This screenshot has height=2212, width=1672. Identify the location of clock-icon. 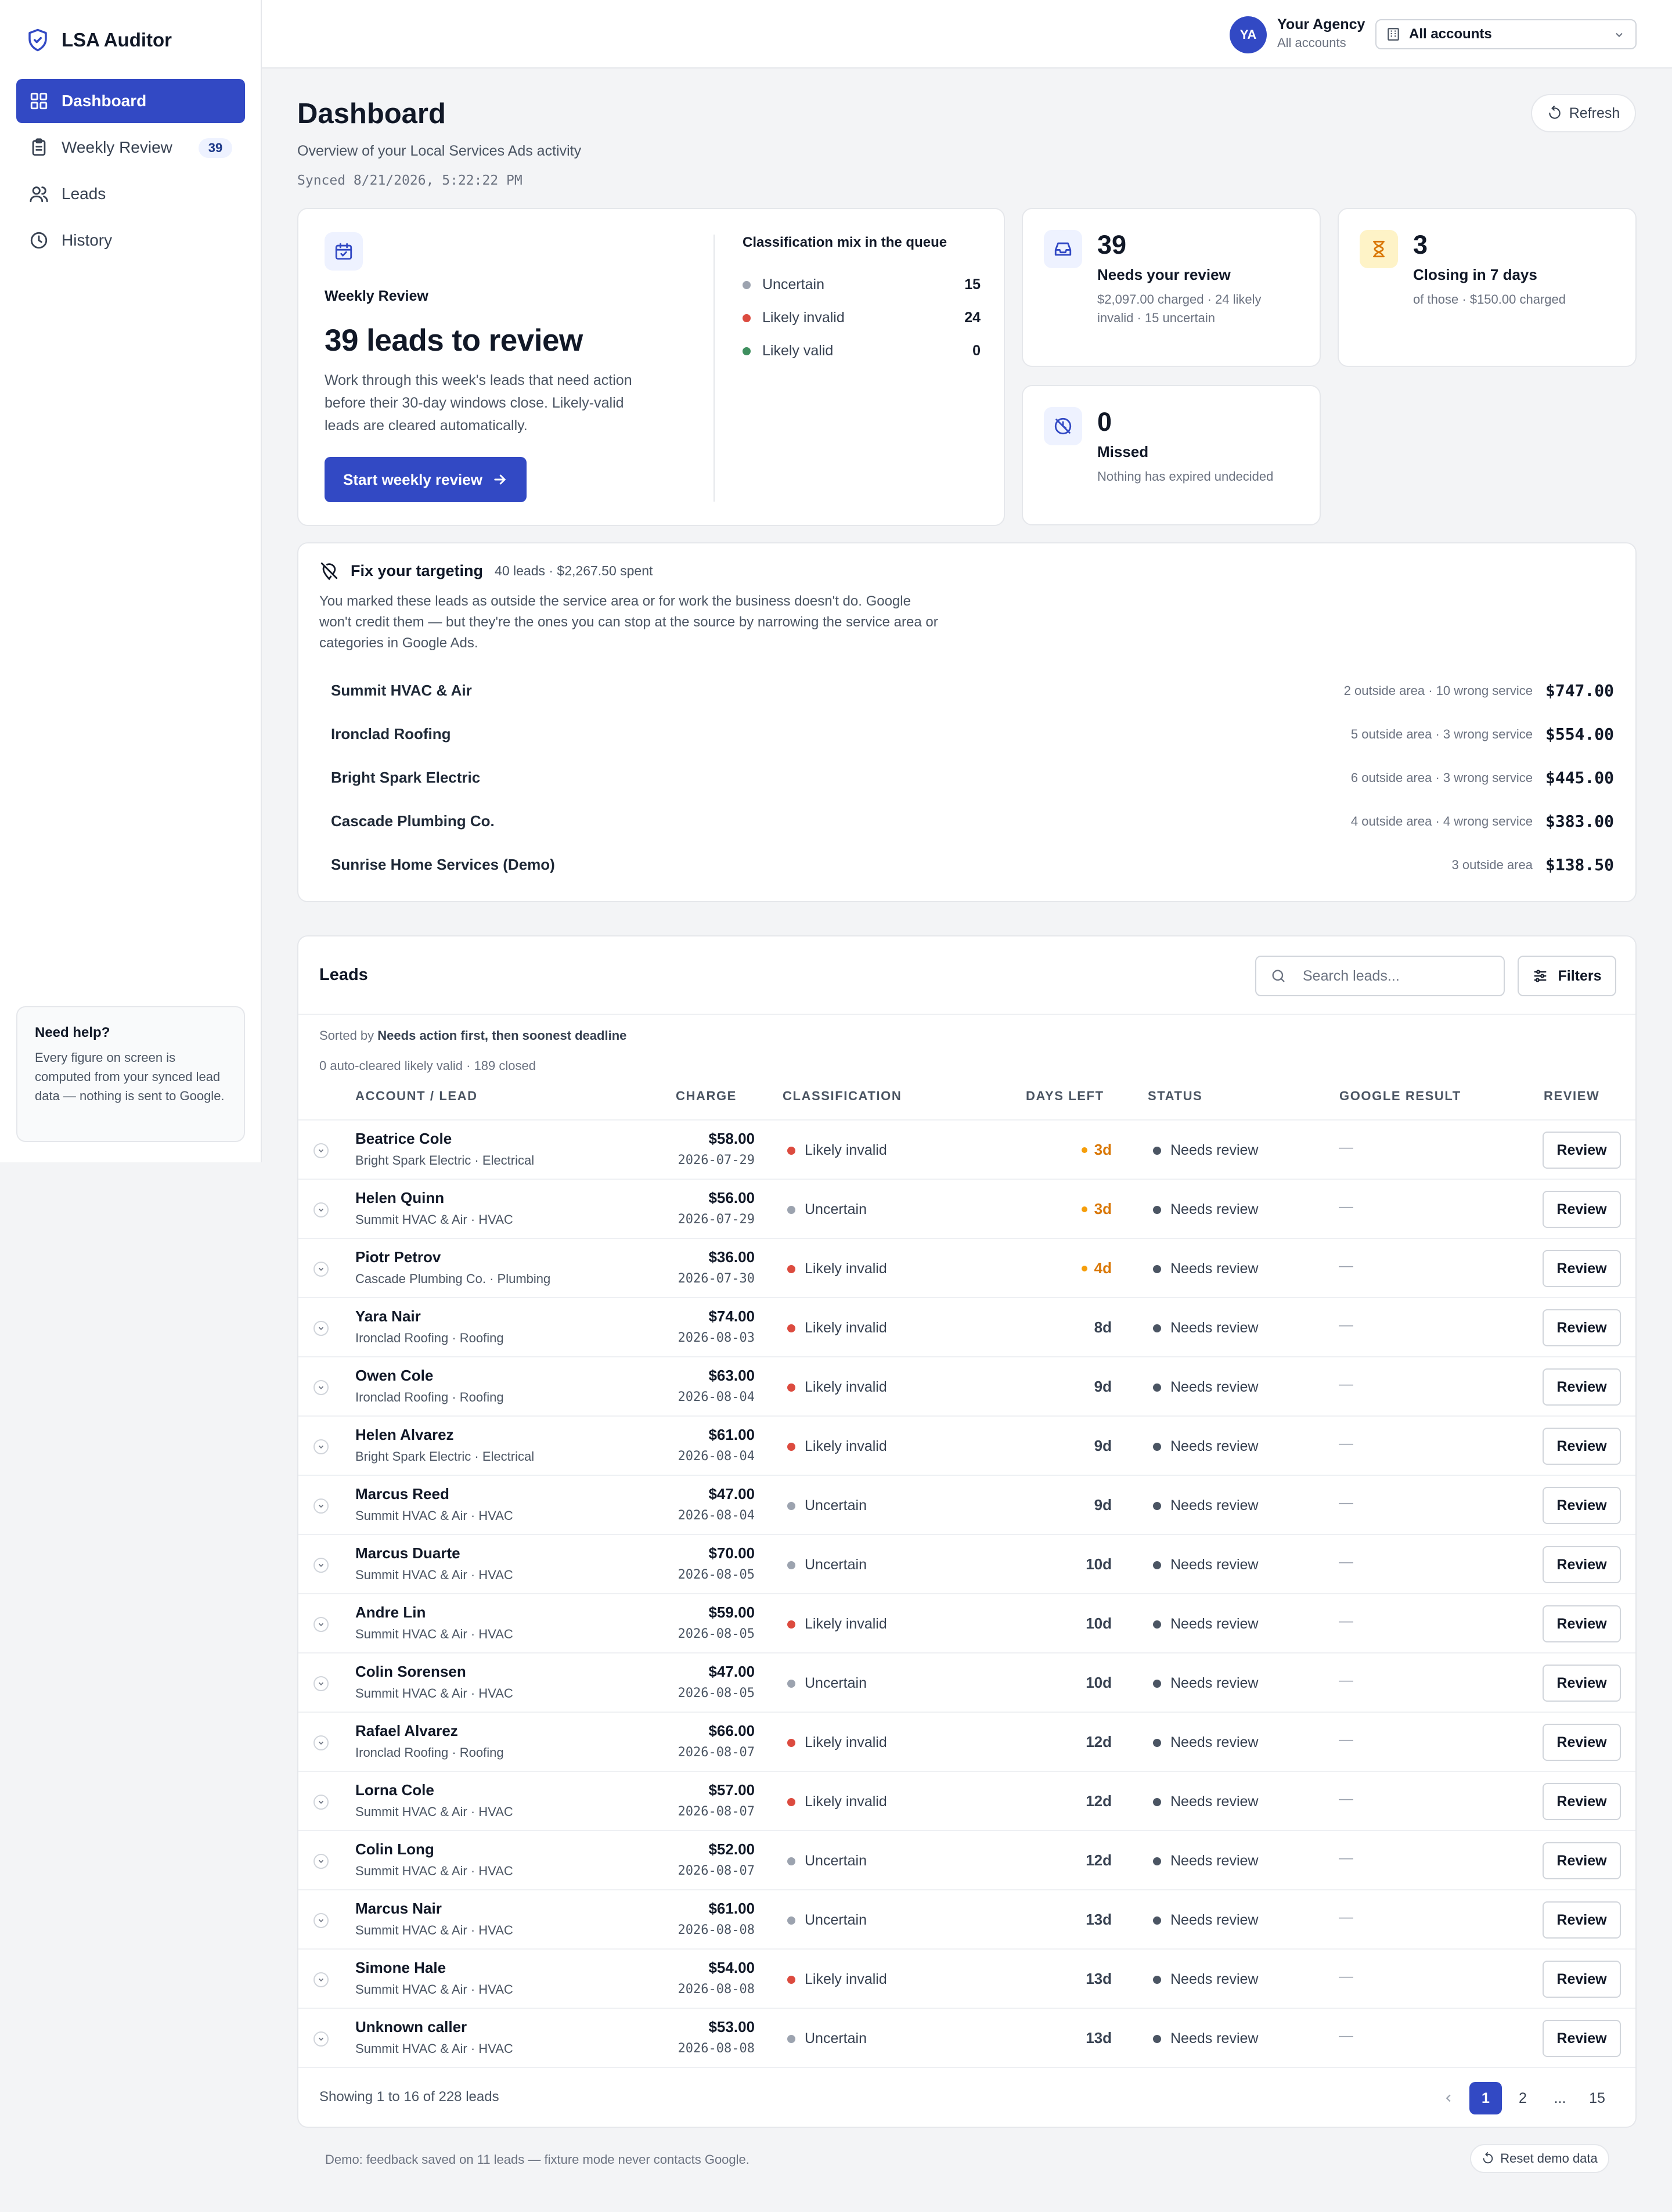
(39, 241).